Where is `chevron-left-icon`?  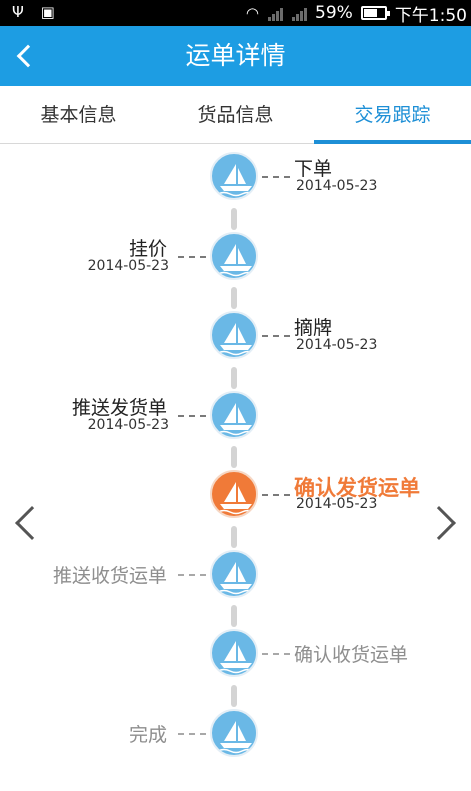 chevron-left-icon is located at coordinates (32, 523).